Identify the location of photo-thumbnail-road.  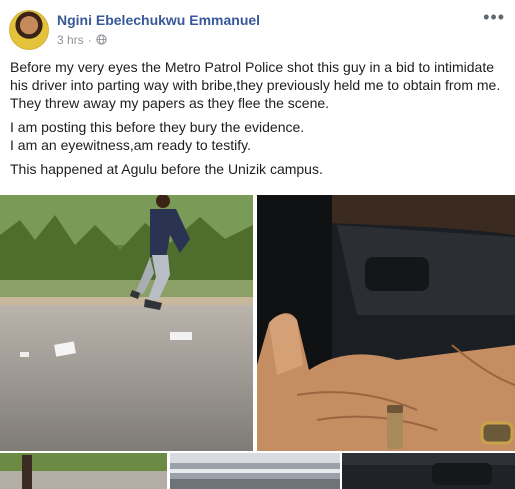
(83, 471).